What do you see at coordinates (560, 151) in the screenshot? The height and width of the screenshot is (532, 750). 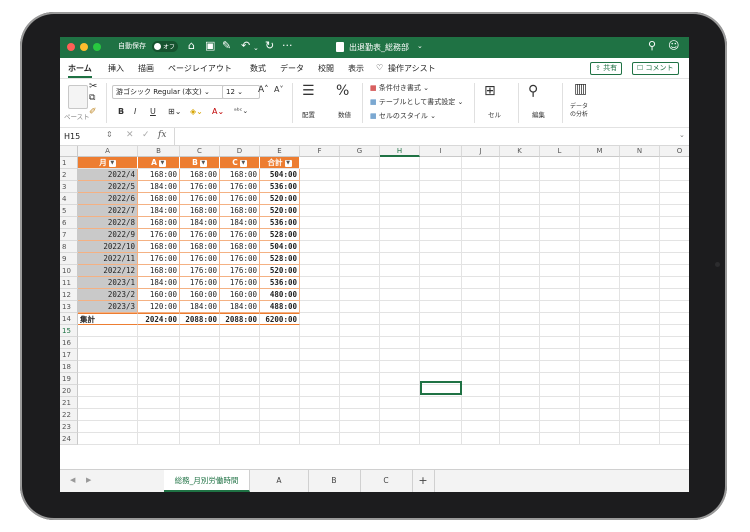 I see `column-header-l: L` at bounding box center [560, 151].